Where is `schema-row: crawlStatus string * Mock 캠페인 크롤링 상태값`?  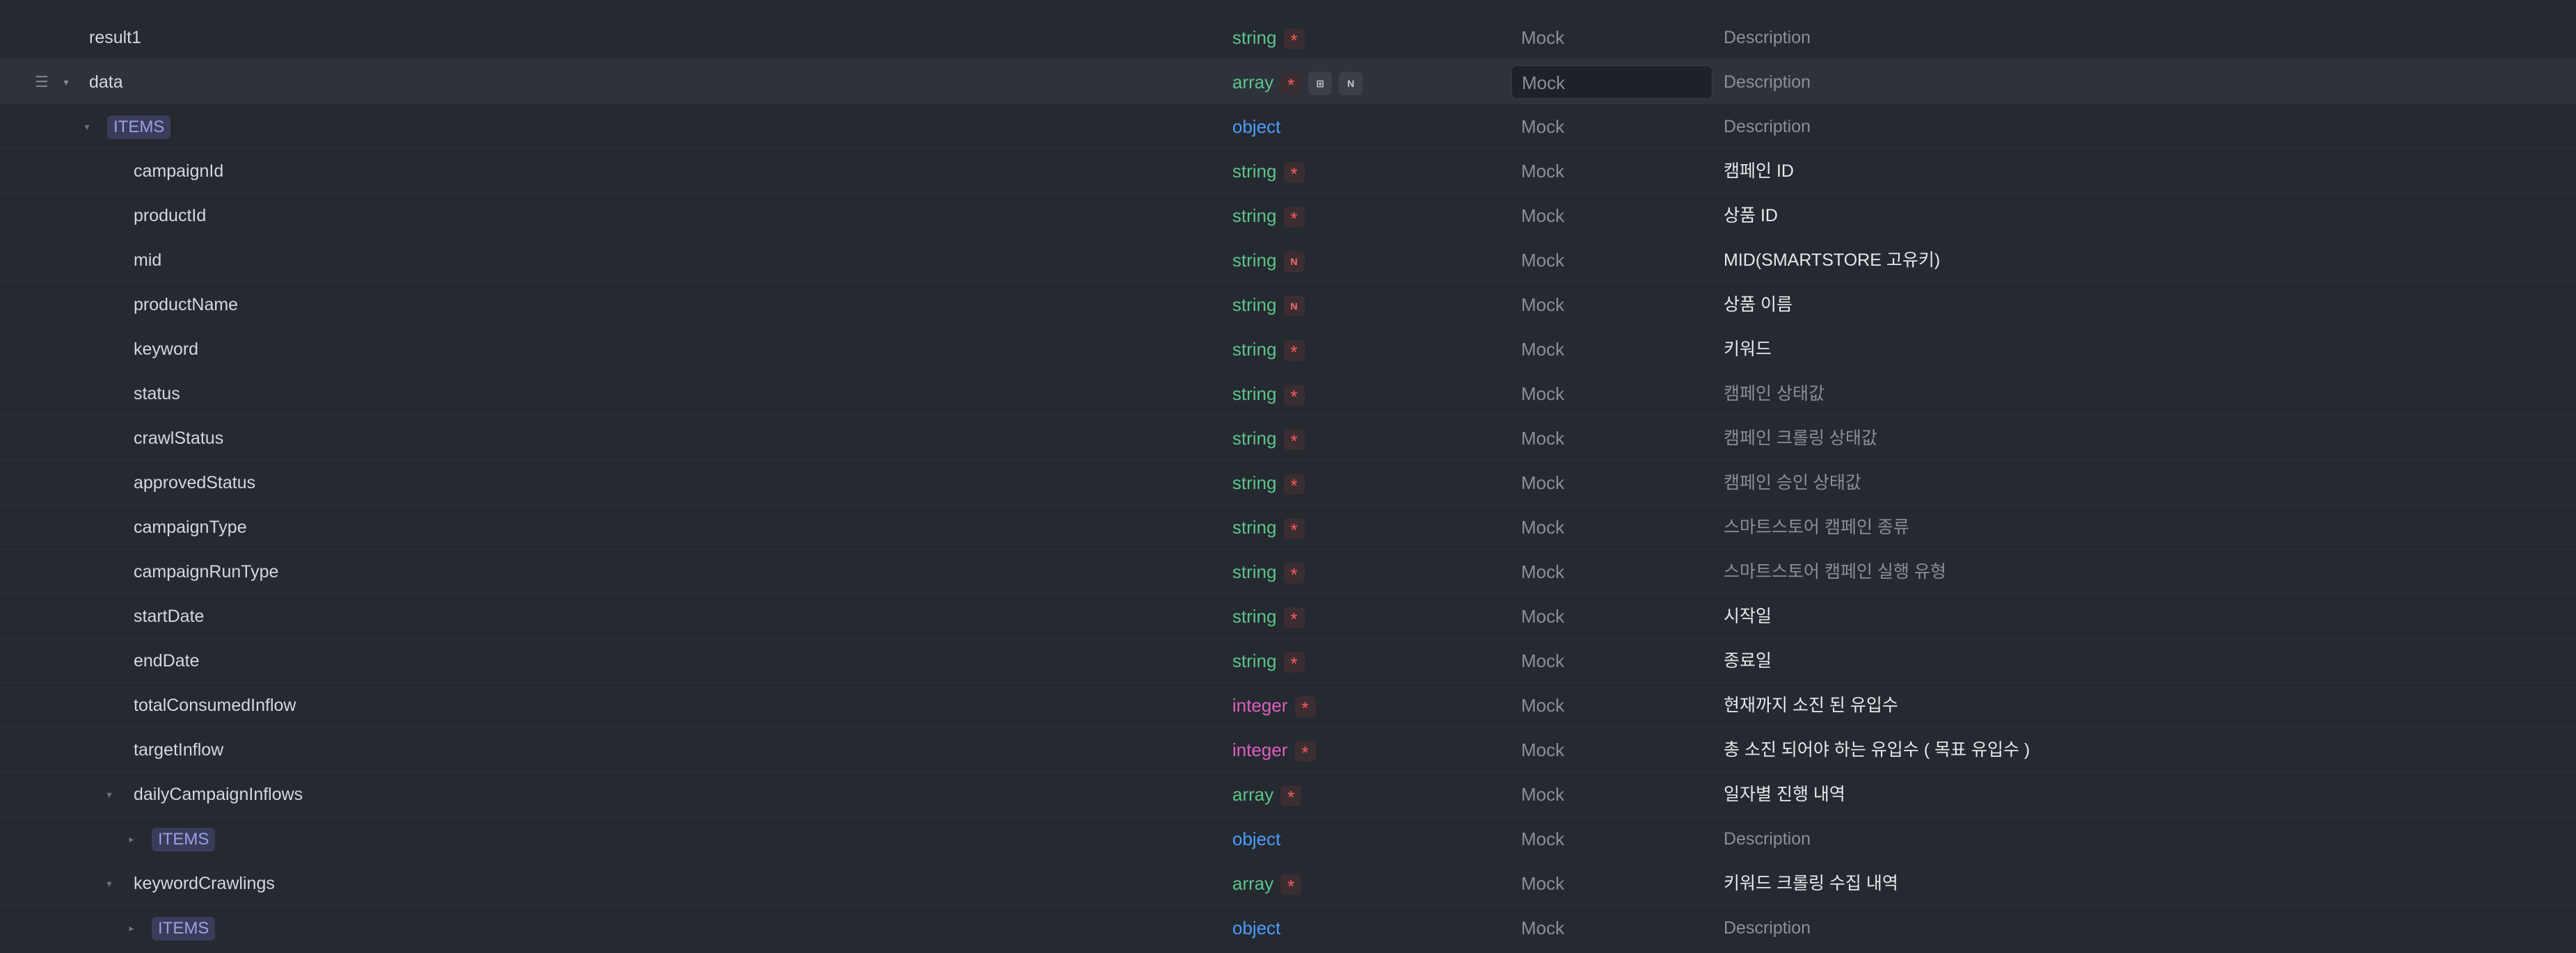
schema-row: crawlStatus string * Mock 캠페인 크롤링 상태값 is located at coordinates (1288, 438).